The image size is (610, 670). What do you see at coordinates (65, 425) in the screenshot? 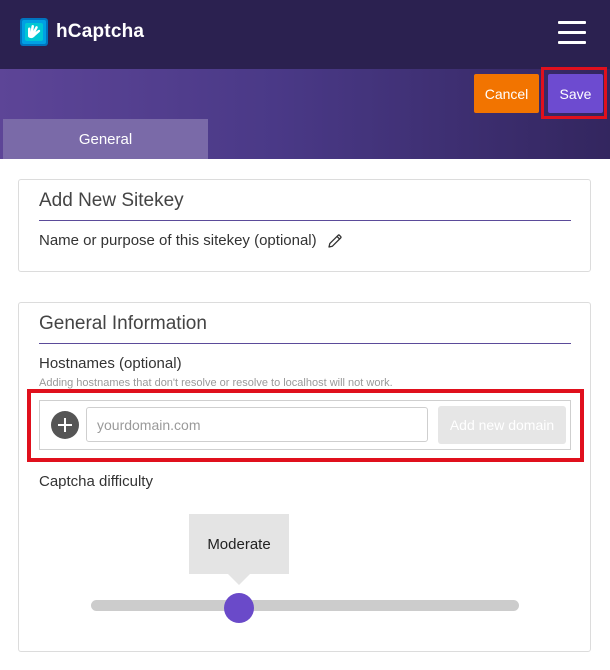
I see `plus-circle-icon` at bounding box center [65, 425].